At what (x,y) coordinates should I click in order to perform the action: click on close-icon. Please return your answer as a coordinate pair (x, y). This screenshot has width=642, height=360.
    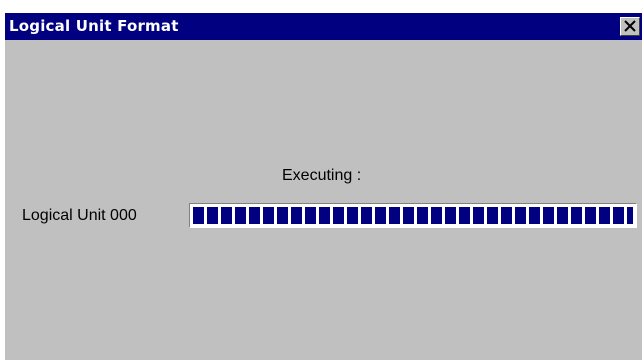
    Looking at the image, I should click on (630, 26).